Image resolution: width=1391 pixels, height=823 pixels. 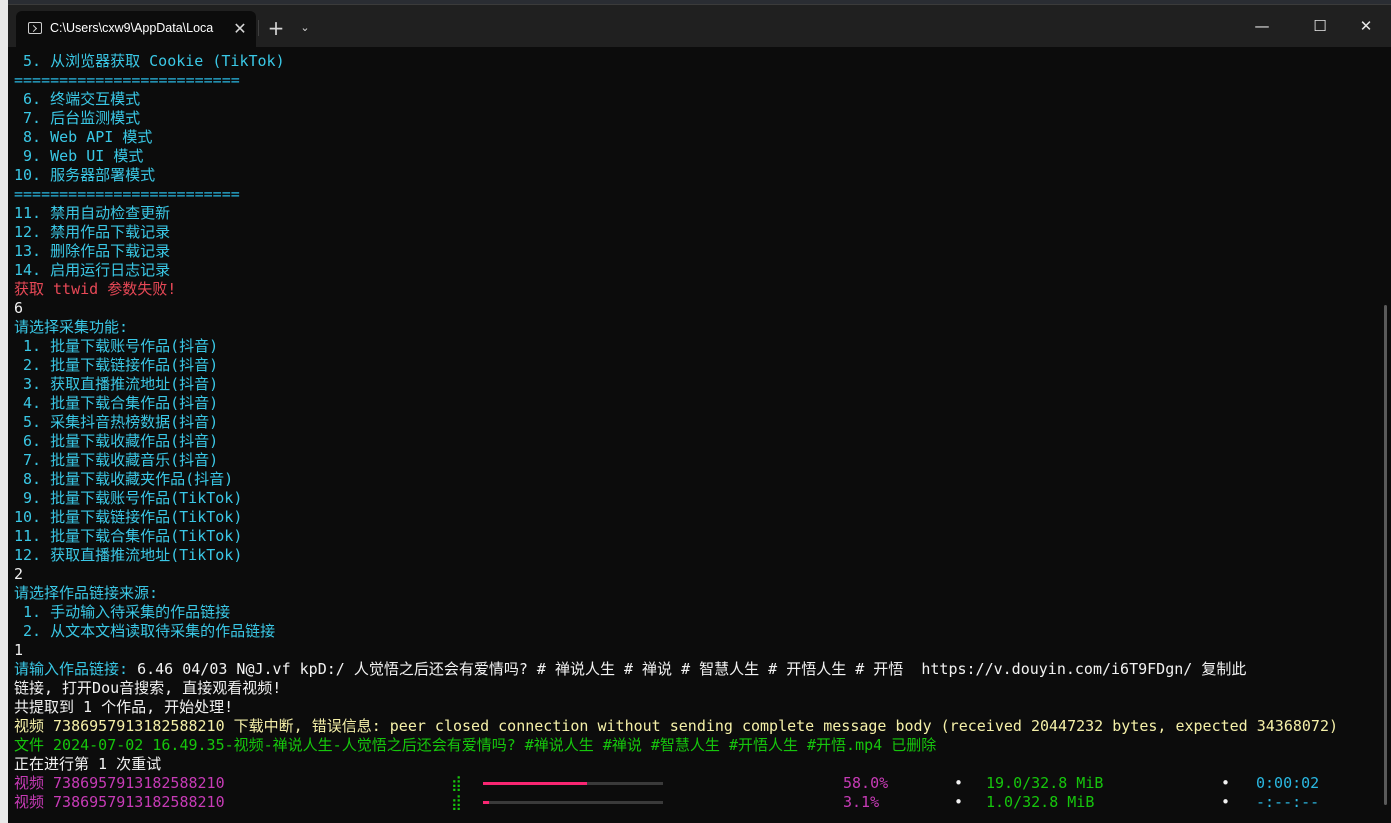 What do you see at coordinates (1288, 802) in the screenshot?
I see `progress-time: -:--:--` at bounding box center [1288, 802].